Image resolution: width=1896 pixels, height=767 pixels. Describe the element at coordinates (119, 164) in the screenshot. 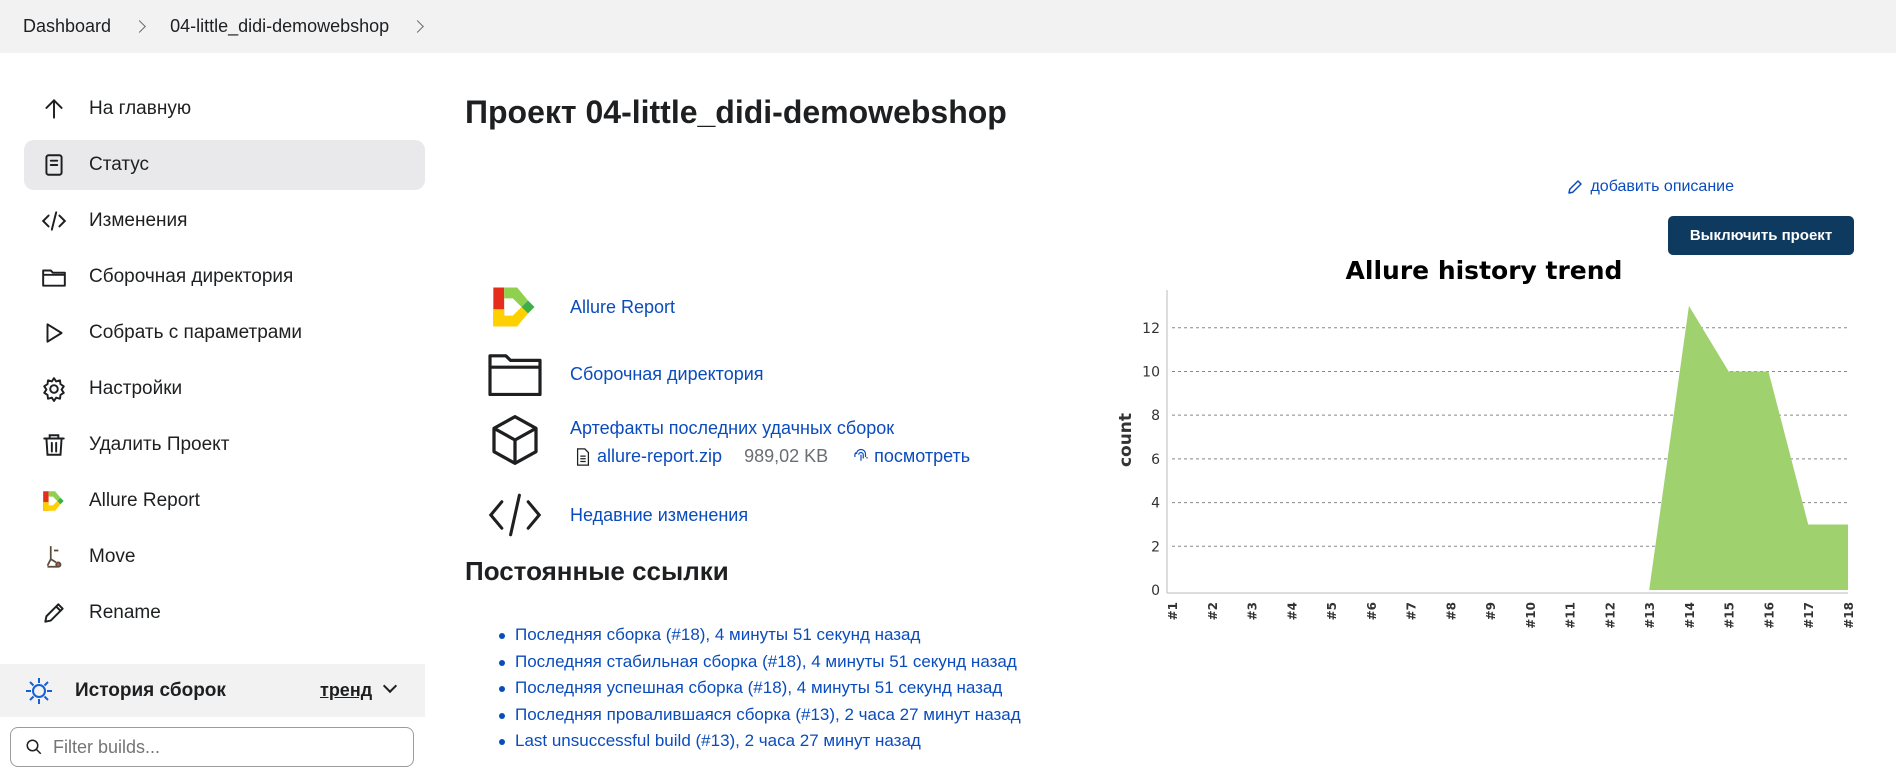

I see `sidebar-item-label: Статус` at that location.